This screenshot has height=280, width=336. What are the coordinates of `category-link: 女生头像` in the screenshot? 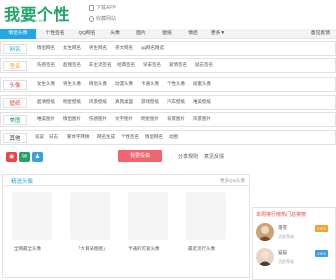 It's located at (46, 84).